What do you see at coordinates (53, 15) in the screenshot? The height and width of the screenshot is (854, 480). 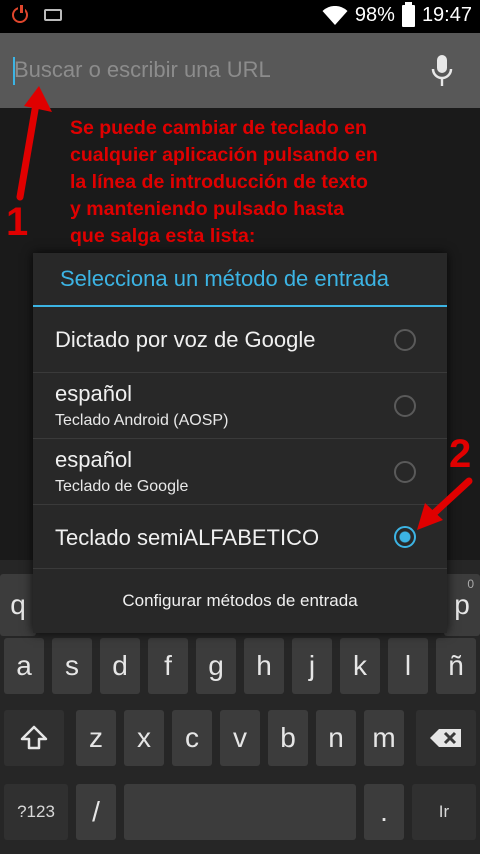 I see `keyboard-notification-icon` at bounding box center [53, 15].